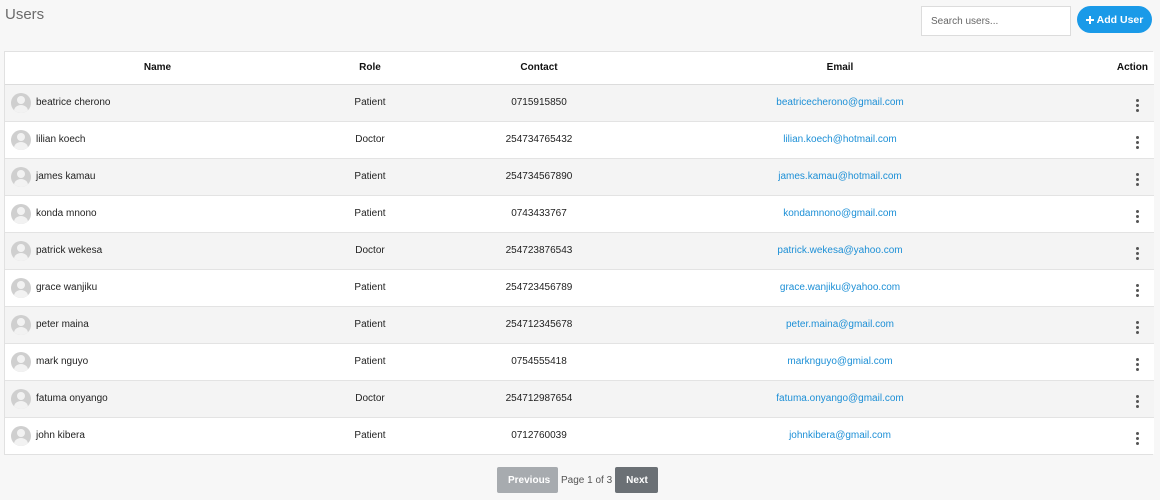 The height and width of the screenshot is (500, 1160). Describe the element at coordinates (66, 213) in the screenshot. I see `user-name: konda mnono` at that location.